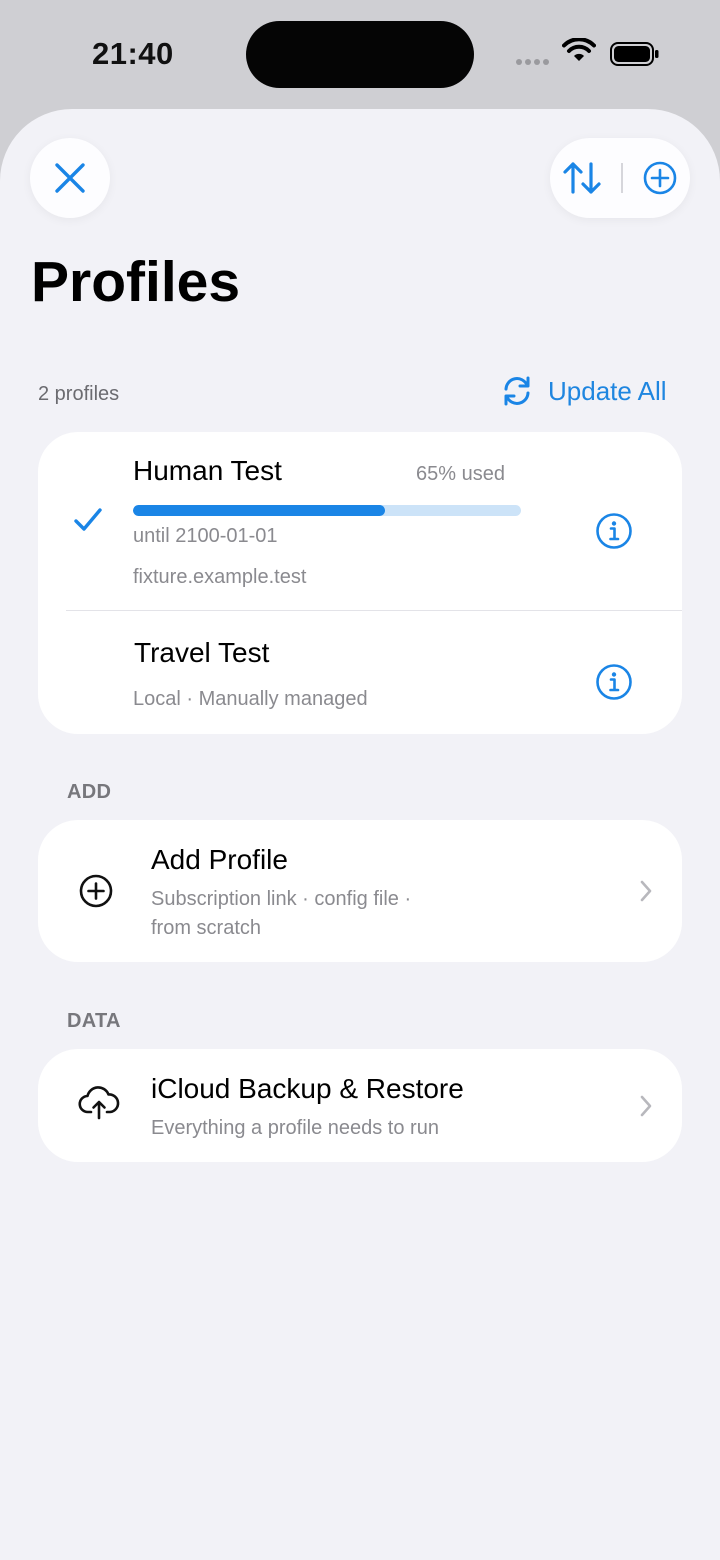  I want to click on profile-name: Human Test, so click(207, 470).